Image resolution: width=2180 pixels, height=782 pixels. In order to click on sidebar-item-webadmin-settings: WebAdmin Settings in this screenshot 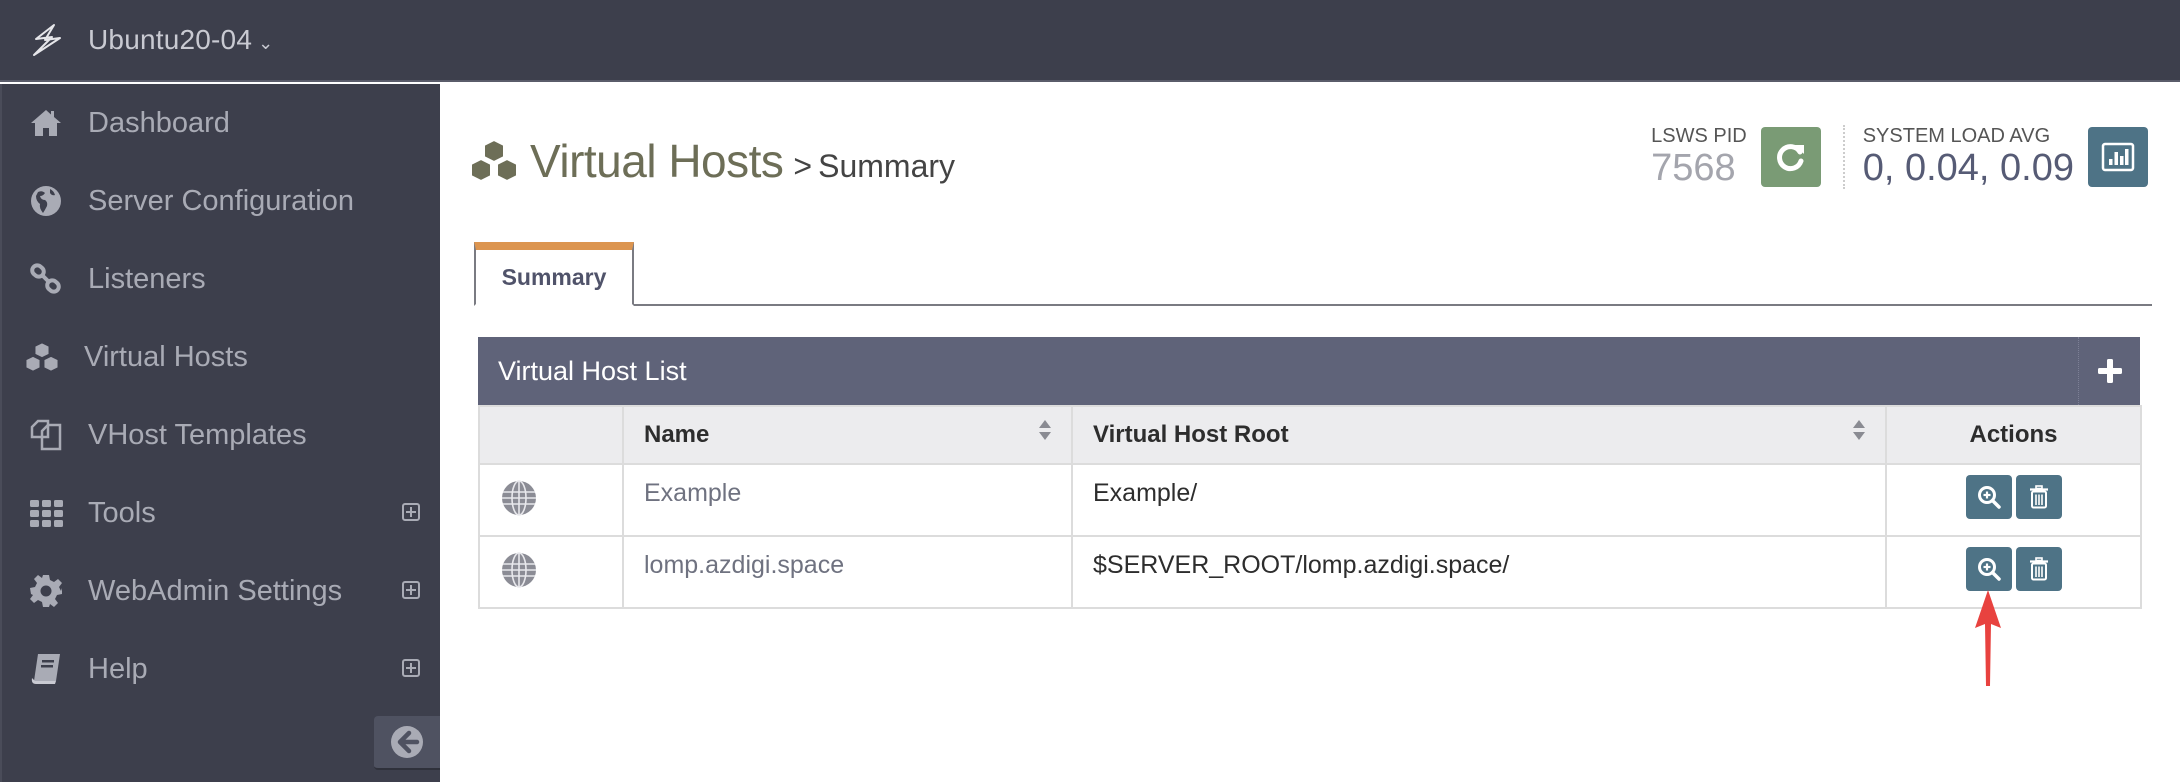, I will do `click(221, 591)`.